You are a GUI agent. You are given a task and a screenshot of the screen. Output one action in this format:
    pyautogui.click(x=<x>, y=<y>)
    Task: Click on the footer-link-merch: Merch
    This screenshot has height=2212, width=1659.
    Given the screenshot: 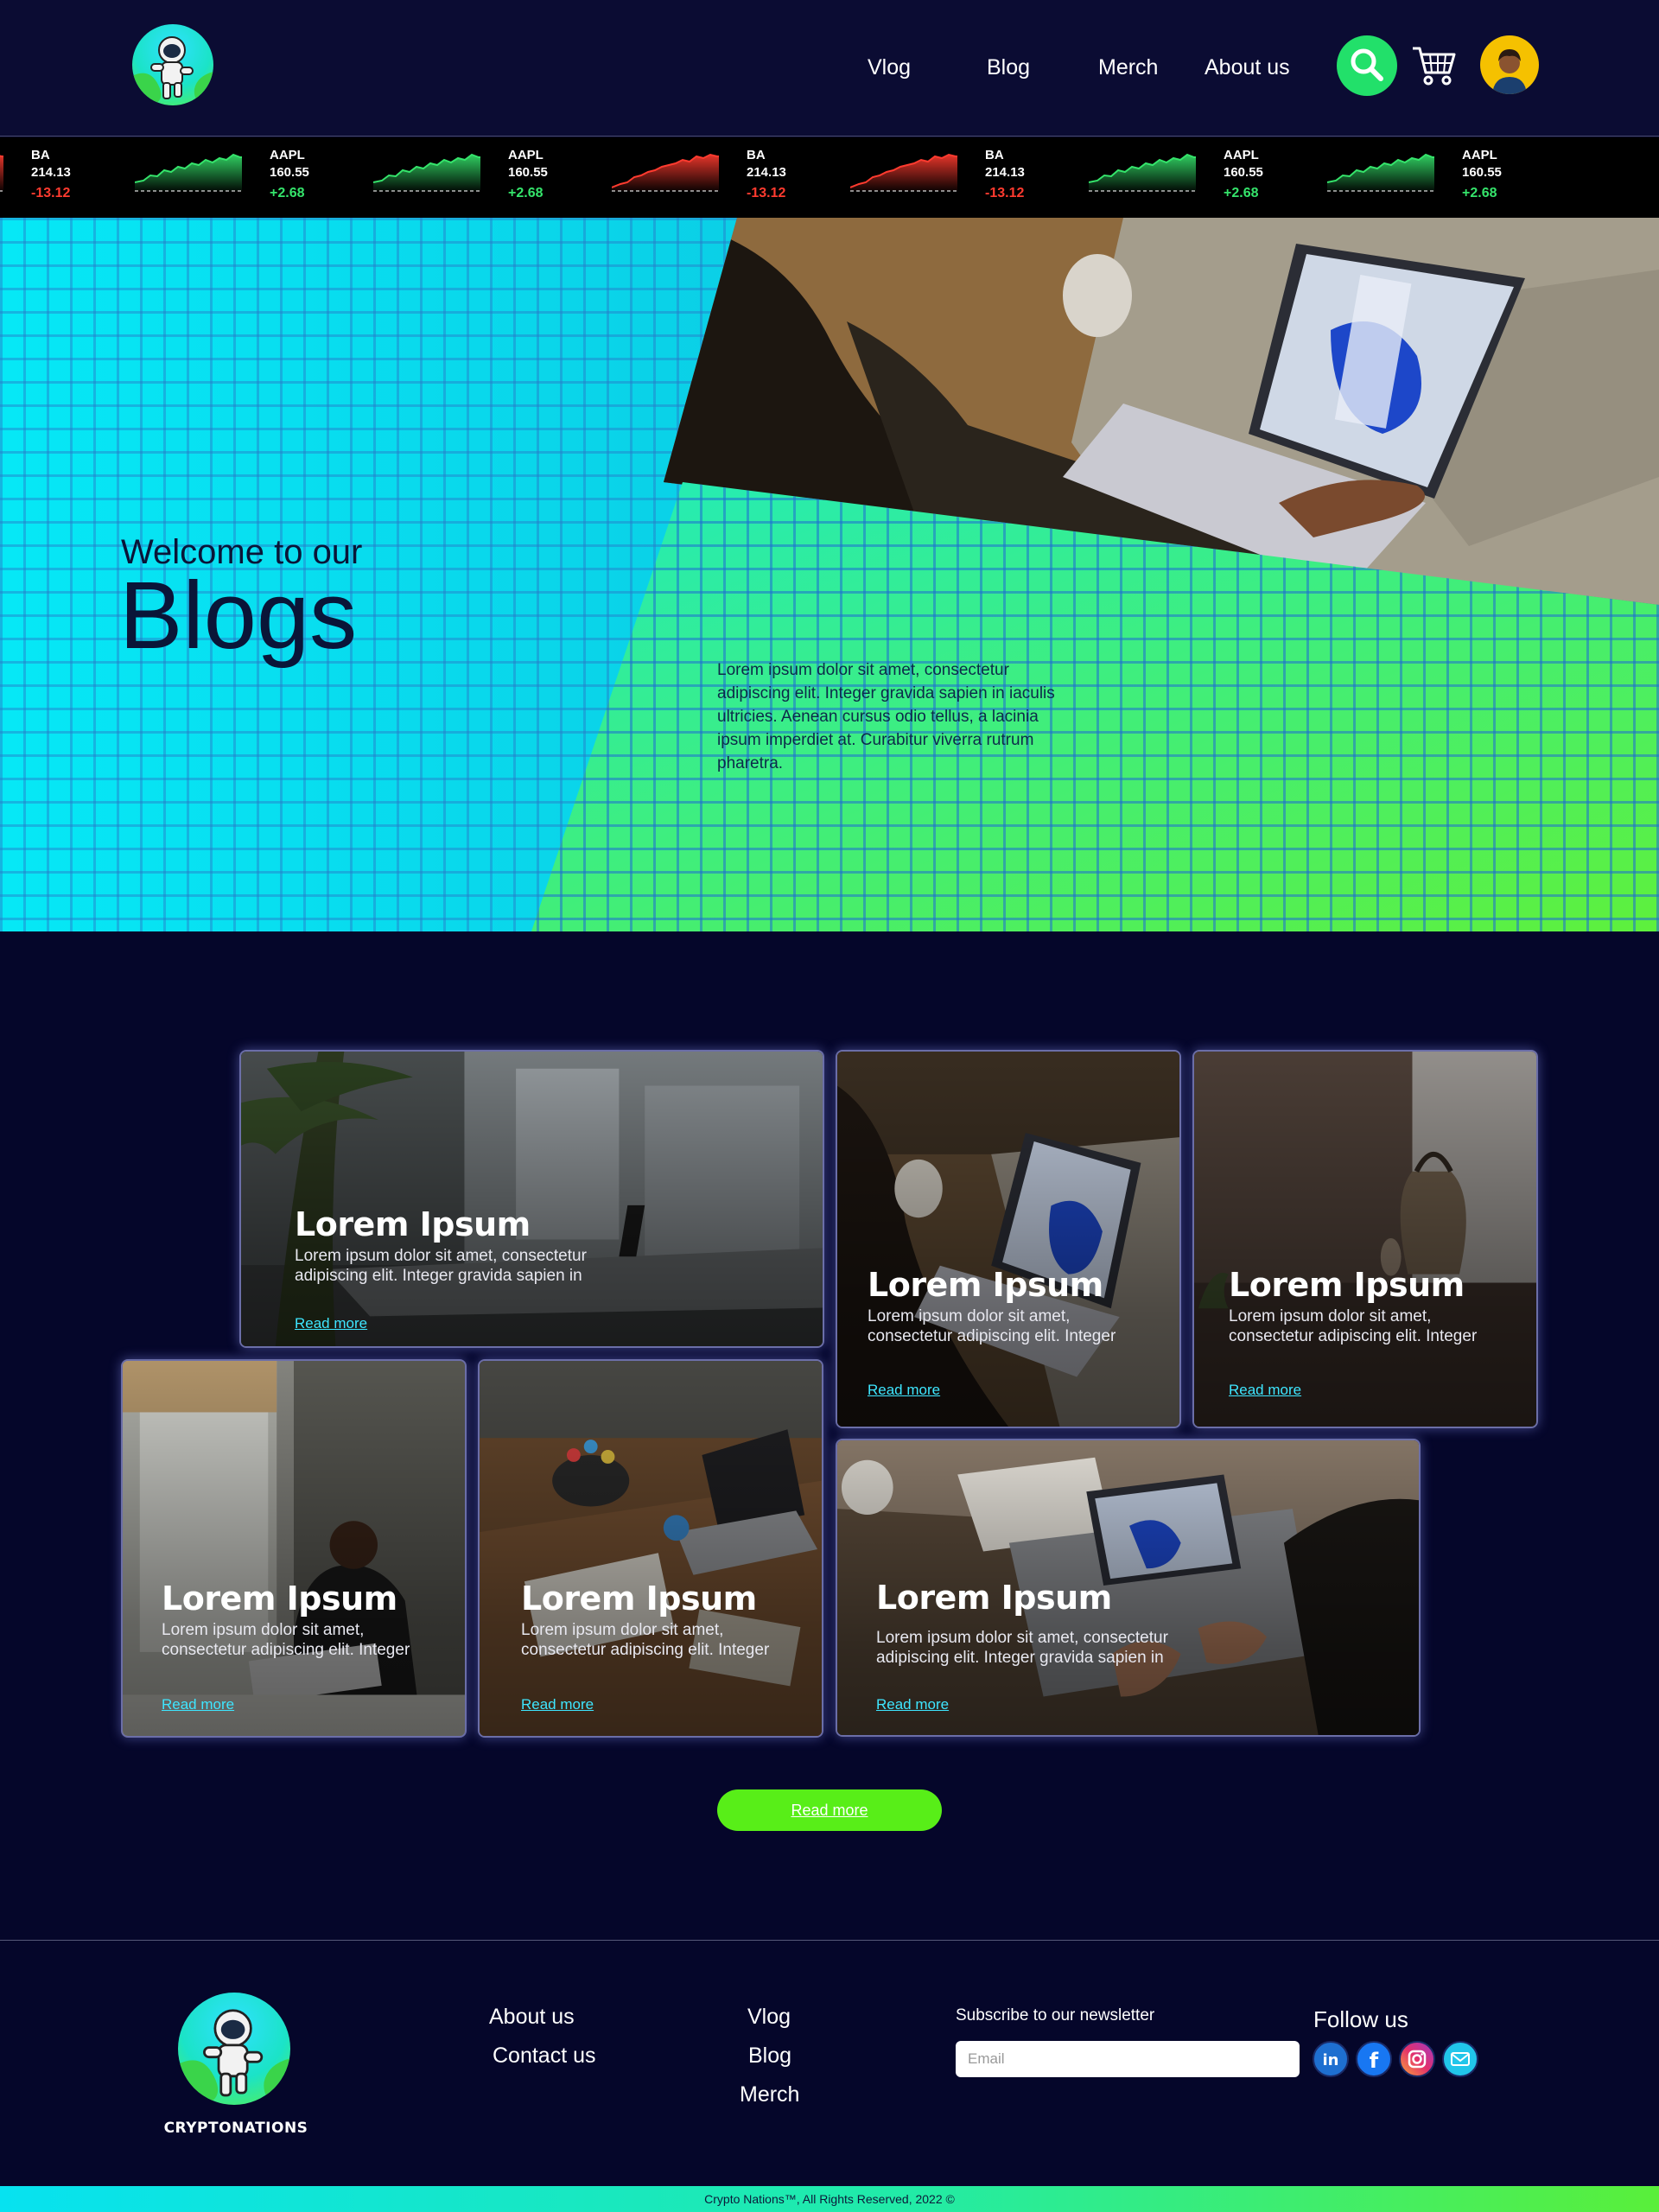 What is the action you would take?
    pyautogui.click(x=769, y=2094)
    